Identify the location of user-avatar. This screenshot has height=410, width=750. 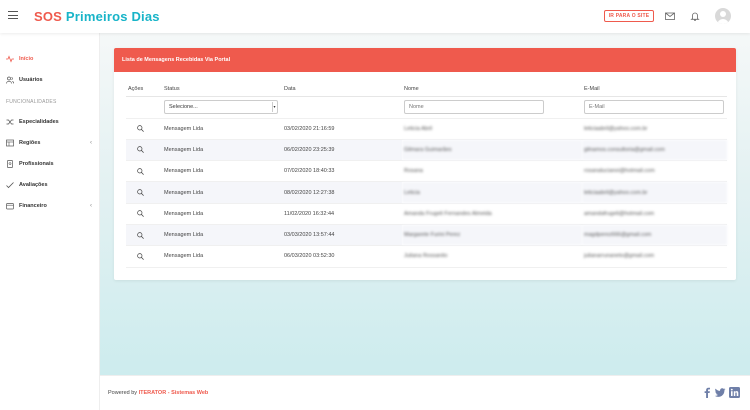
(723, 16).